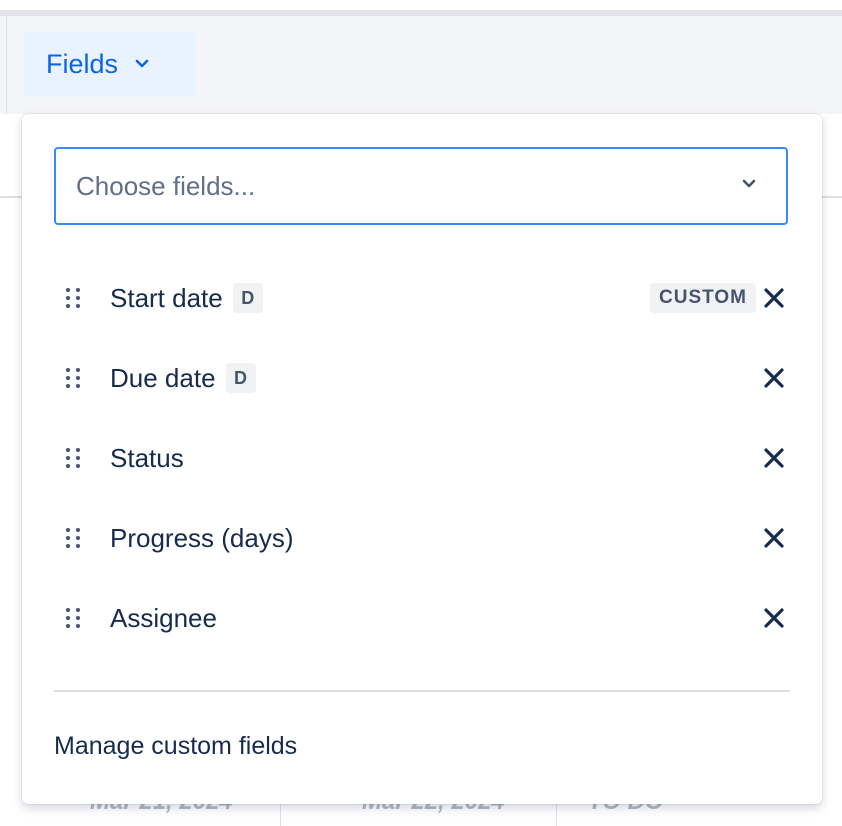  Describe the element at coordinates (147, 457) in the screenshot. I see `field-name: Status` at that location.